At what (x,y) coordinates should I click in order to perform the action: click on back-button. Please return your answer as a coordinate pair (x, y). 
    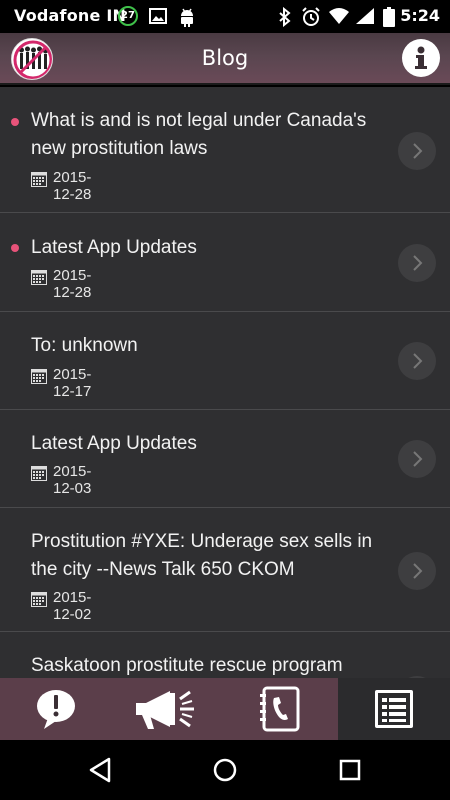
    Looking at the image, I should click on (100, 770).